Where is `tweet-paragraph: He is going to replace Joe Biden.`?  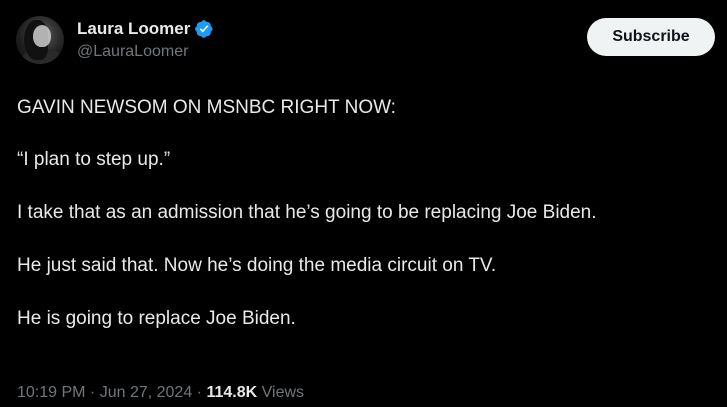
tweet-paragraph: He is going to replace Joe Biden. is located at coordinates (156, 318).